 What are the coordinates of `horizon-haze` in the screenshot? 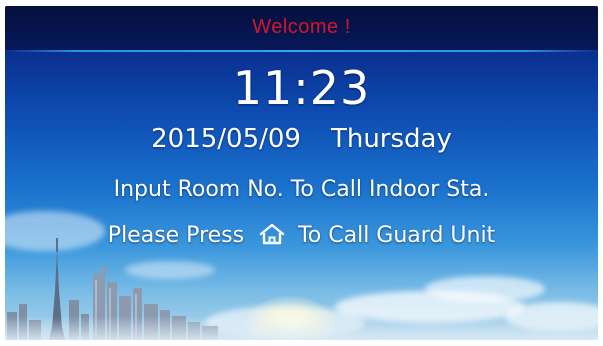 It's located at (301, 328).